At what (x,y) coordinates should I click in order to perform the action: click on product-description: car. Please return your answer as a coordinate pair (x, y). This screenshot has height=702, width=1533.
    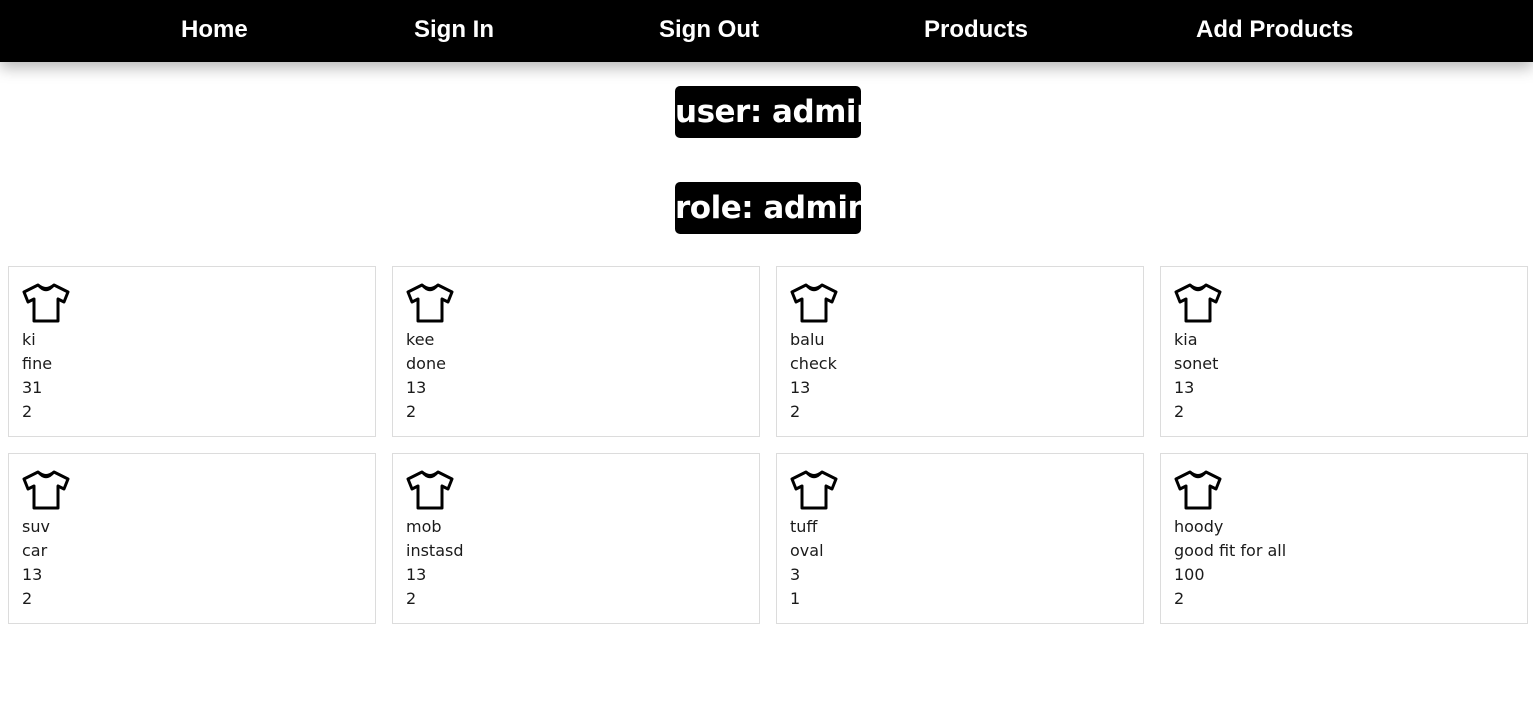
    Looking at the image, I should click on (35, 550).